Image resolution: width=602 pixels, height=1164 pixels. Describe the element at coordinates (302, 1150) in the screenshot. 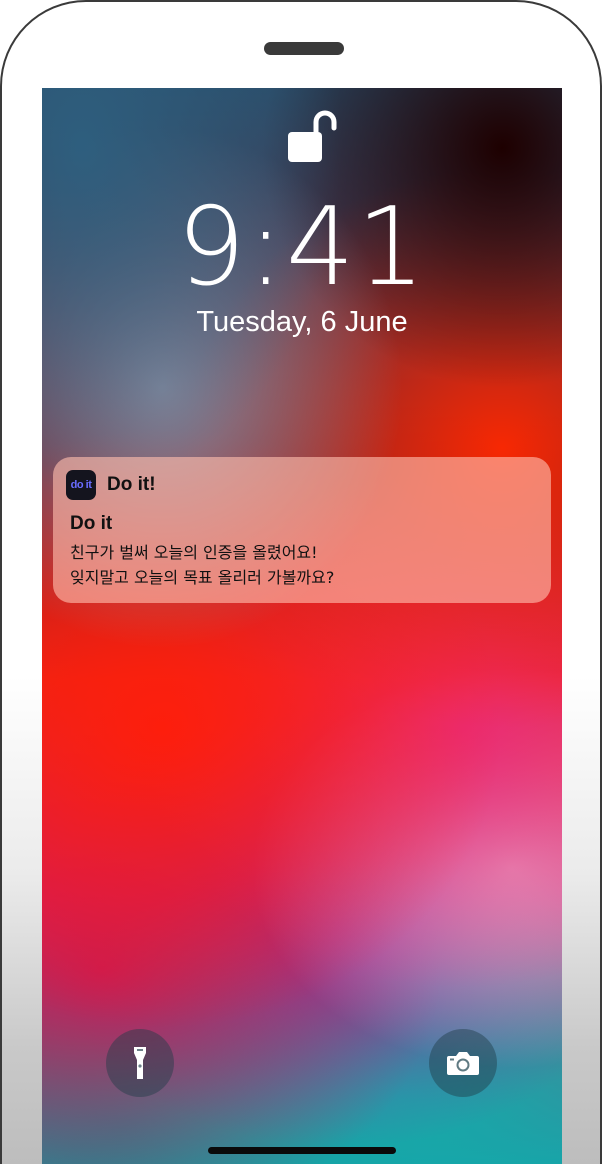

I see `home-indicator` at that location.